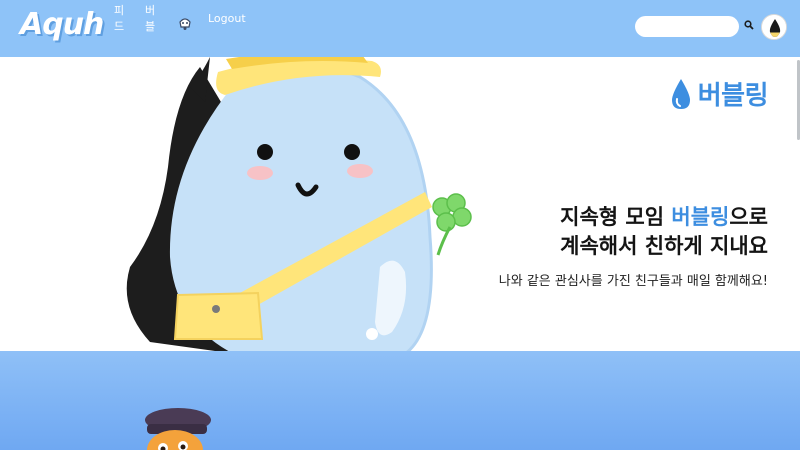 Image resolution: width=800 pixels, height=450 pixels. What do you see at coordinates (700, 217) in the screenshot?
I see `headline-accent: 버블링` at bounding box center [700, 217].